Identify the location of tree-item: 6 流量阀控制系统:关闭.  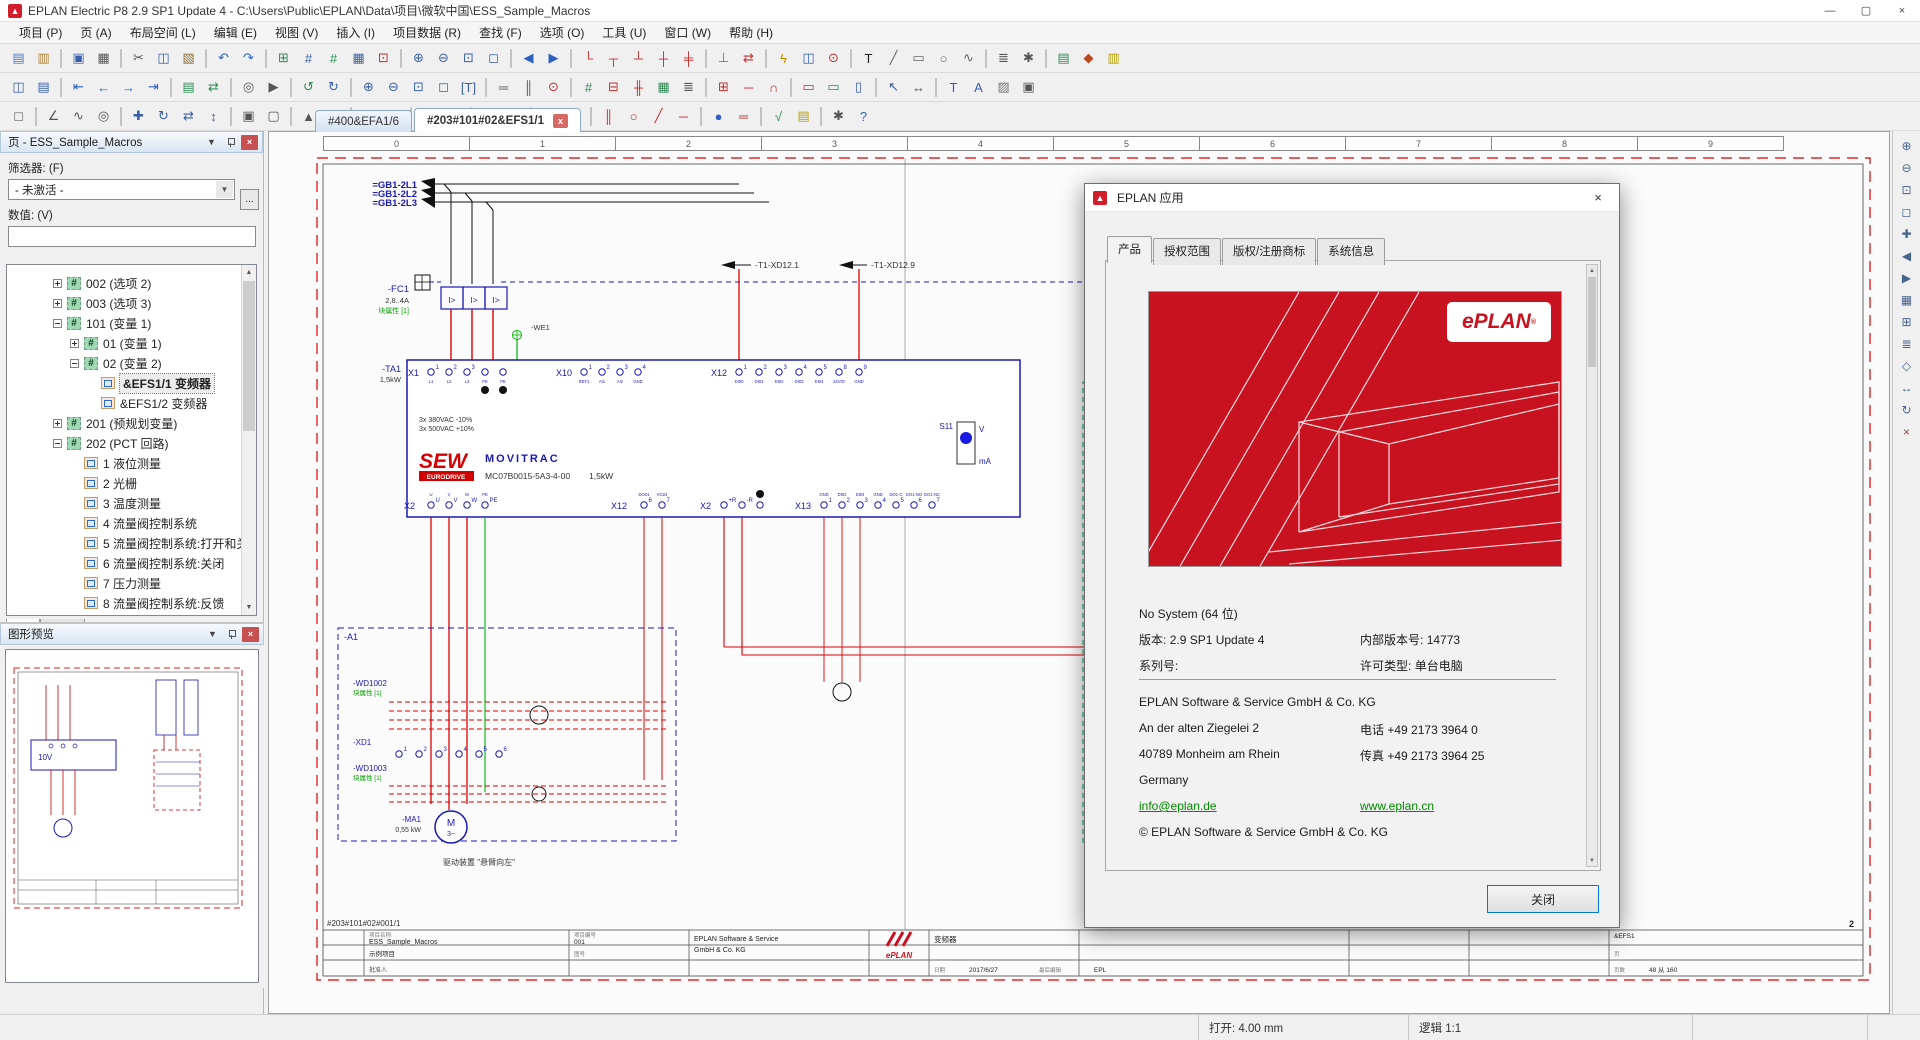
(124, 563).